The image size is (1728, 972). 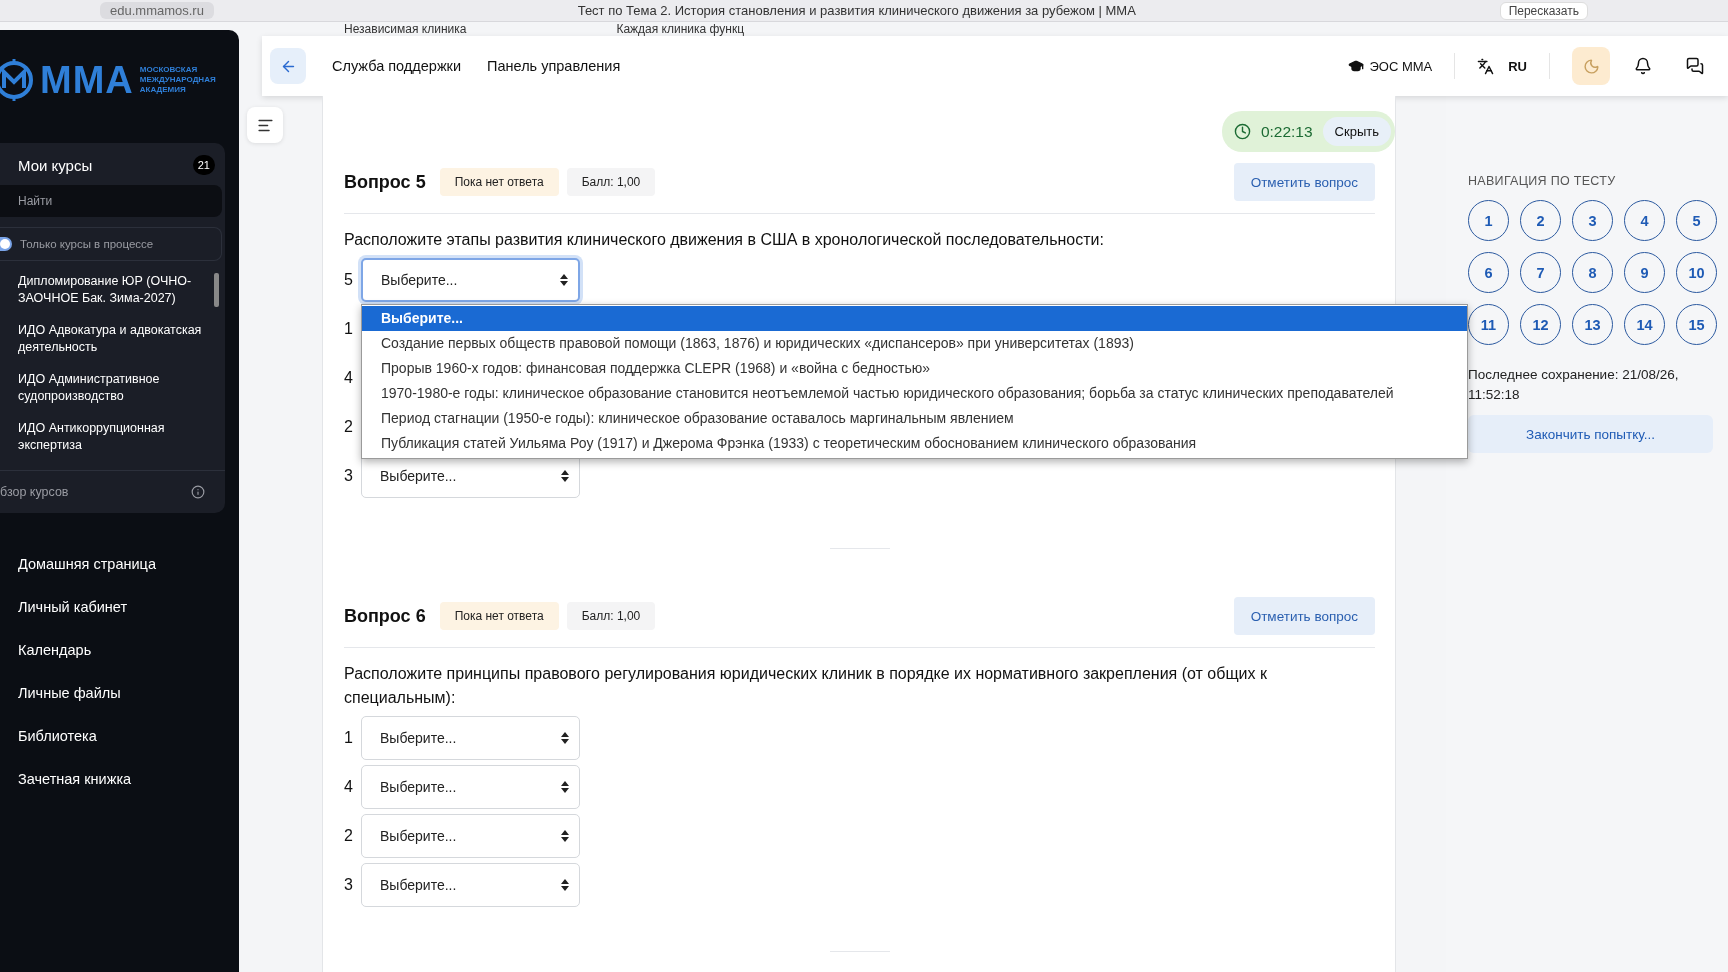 What do you see at coordinates (128, 650) in the screenshot?
I see `nav-item: Календарь` at bounding box center [128, 650].